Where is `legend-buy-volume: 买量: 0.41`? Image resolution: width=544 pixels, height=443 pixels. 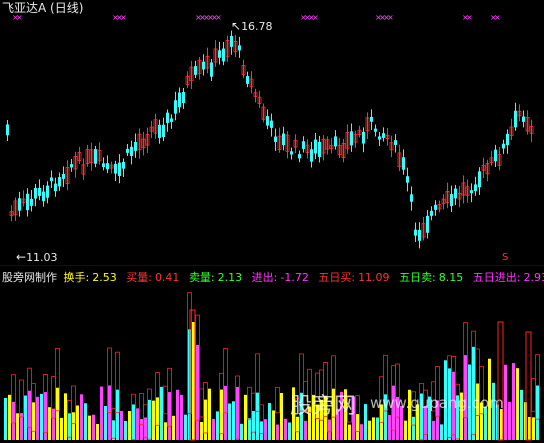
legend-buy-volume: 买量: 0.41 is located at coordinates (153, 277).